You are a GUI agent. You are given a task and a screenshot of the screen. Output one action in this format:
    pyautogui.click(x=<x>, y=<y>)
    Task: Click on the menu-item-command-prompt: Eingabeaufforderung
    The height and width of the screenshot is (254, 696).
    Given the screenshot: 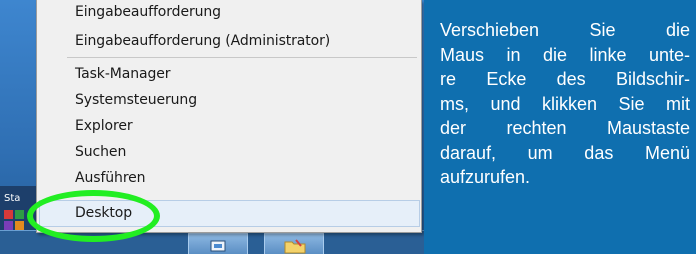 What is the action you would take?
    pyautogui.click(x=148, y=12)
    